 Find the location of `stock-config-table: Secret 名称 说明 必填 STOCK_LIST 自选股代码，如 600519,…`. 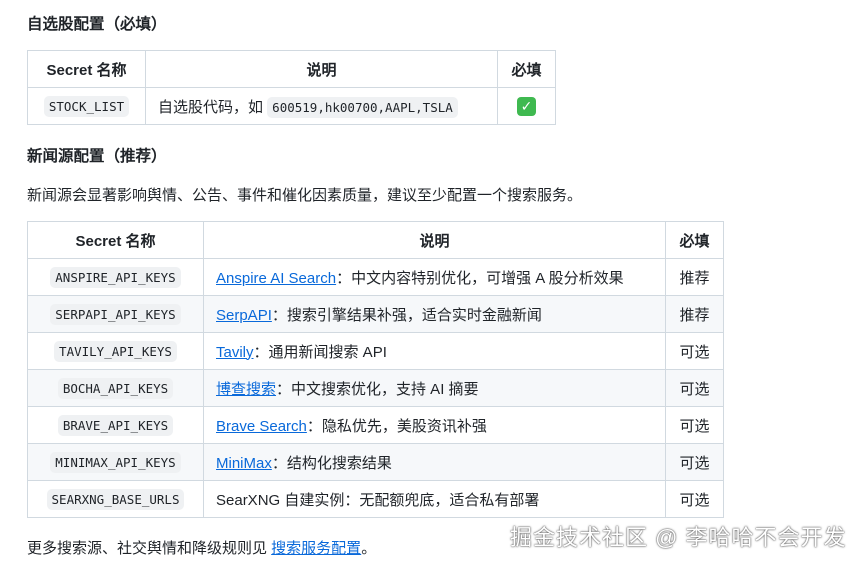

stock-config-table: Secret 名称 说明 必填 STOCK_LIST 自选股代码，如 600519,… is located at coordinates (291, 87).